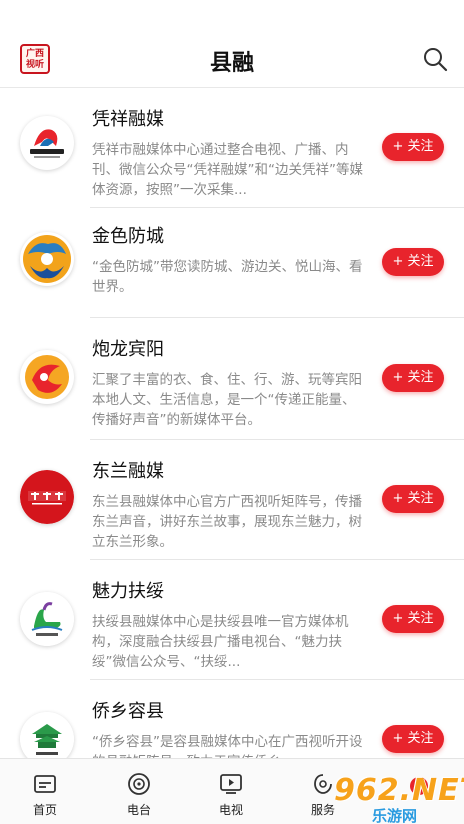 This screenshot has width=464, height=824. I want to click on donglan-logo-icon, so click(47, 497).